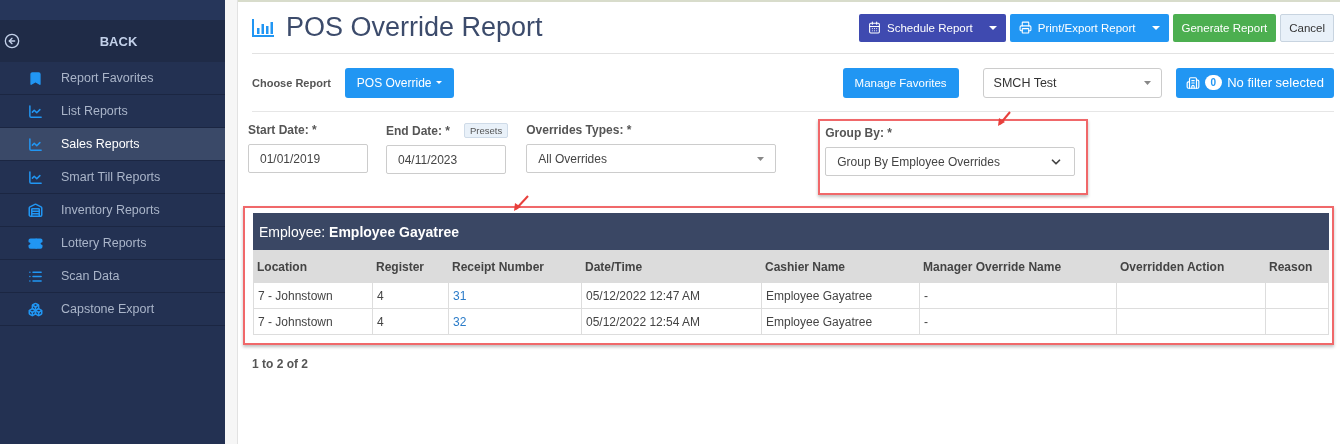  Describe the element at coordinates (308, 158) in the screenshot. I see `start-date-field: 01/01/2019` at that location.